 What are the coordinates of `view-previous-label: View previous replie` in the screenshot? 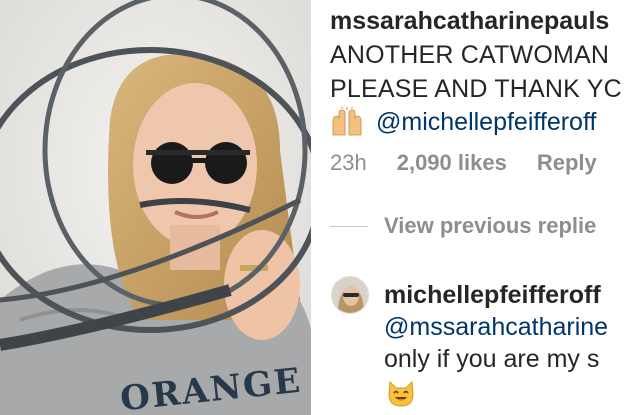 It's located at (490, 226).